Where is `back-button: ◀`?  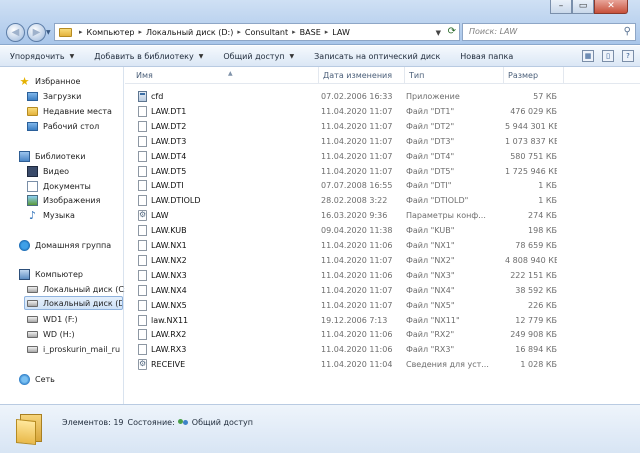 back-button: ◀ is located at coordinates (15, 32).